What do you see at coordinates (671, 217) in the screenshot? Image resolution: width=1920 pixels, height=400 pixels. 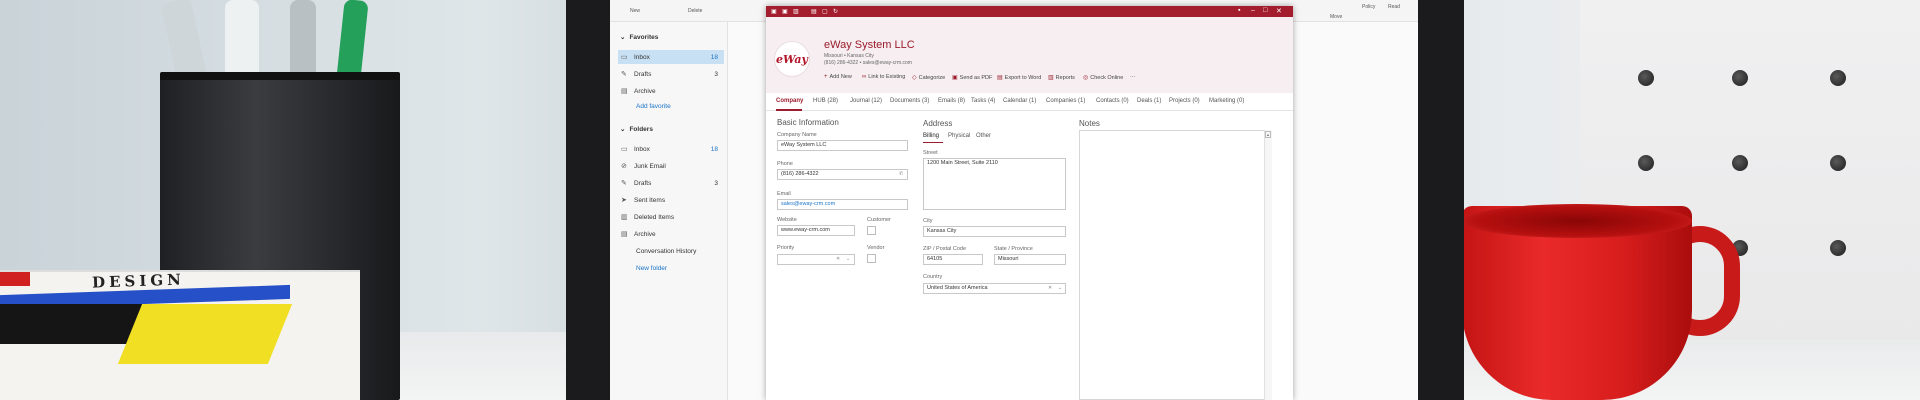 I see `folder-deleted-items: ▥ Deleted Items` at bounding box center [671, 217].